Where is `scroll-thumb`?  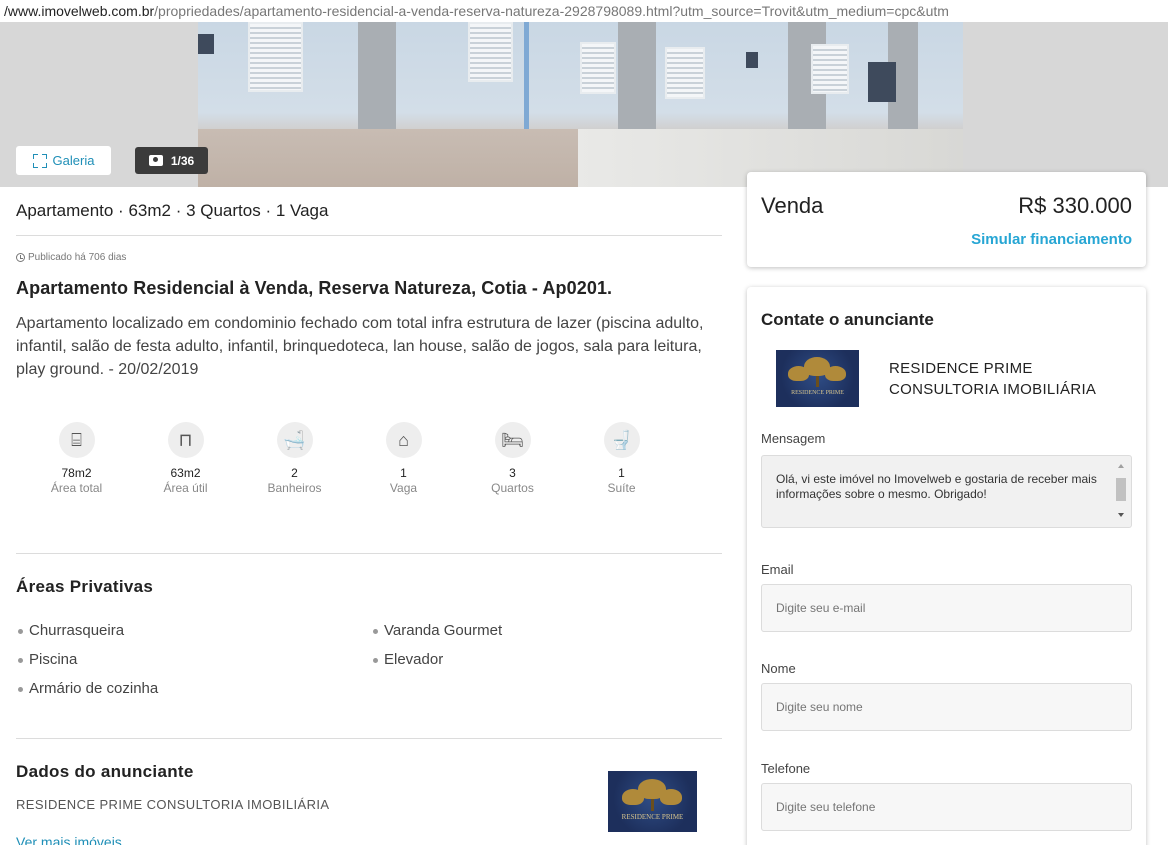
scroll-thumb is located at coordinates (1121, 489).